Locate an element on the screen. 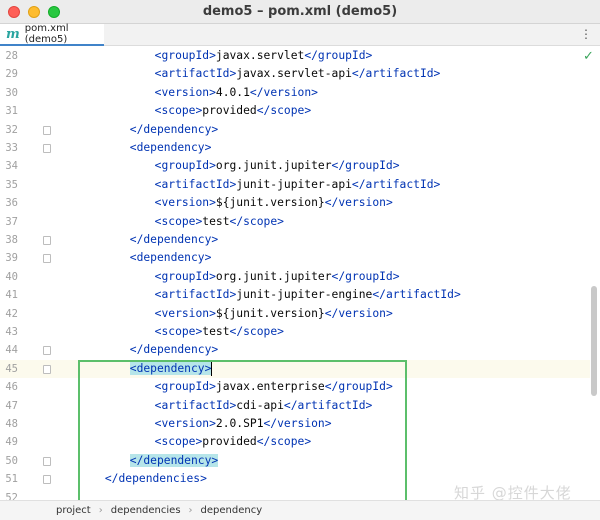  vertical-scrollbar is located at coordinates (594, 341).